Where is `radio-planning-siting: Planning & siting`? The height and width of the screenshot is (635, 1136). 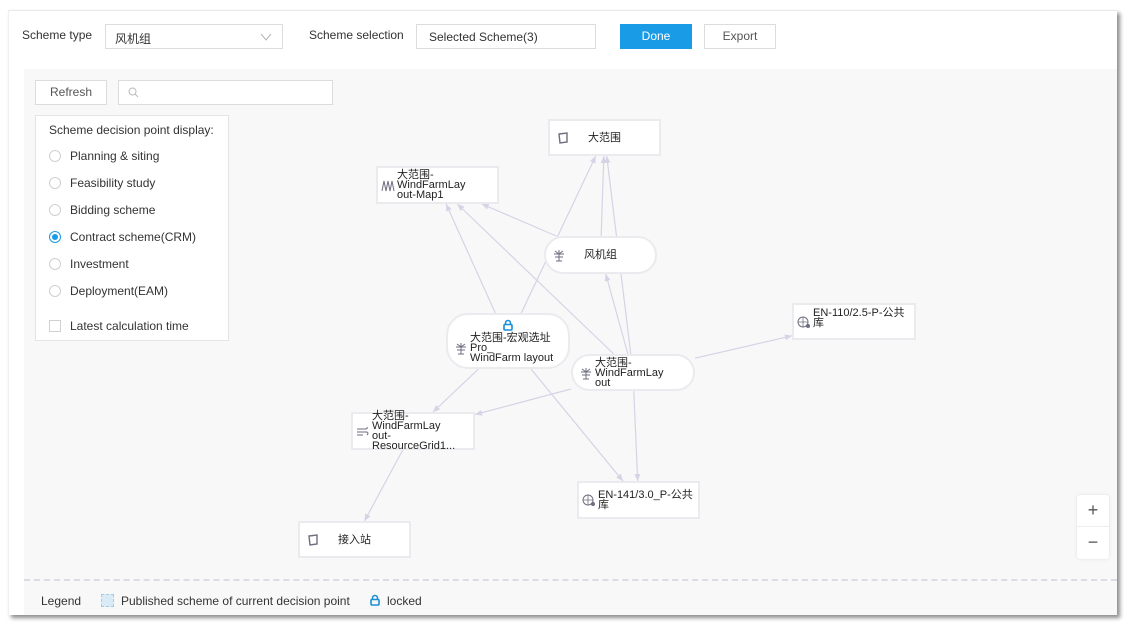
radio-planning-siting: Planning & siting is located at coordinates (104, 156).